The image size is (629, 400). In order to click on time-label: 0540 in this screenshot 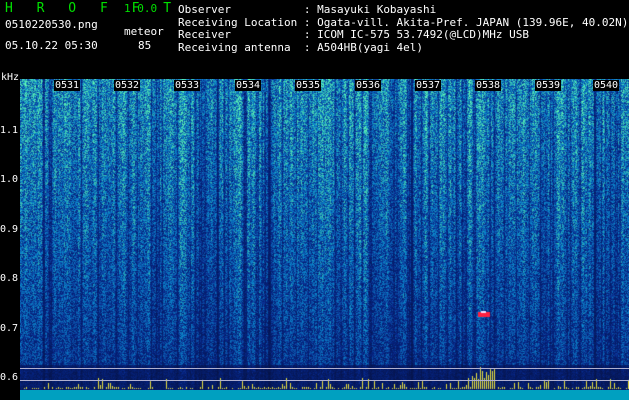, I will do `click(606, 85)`.